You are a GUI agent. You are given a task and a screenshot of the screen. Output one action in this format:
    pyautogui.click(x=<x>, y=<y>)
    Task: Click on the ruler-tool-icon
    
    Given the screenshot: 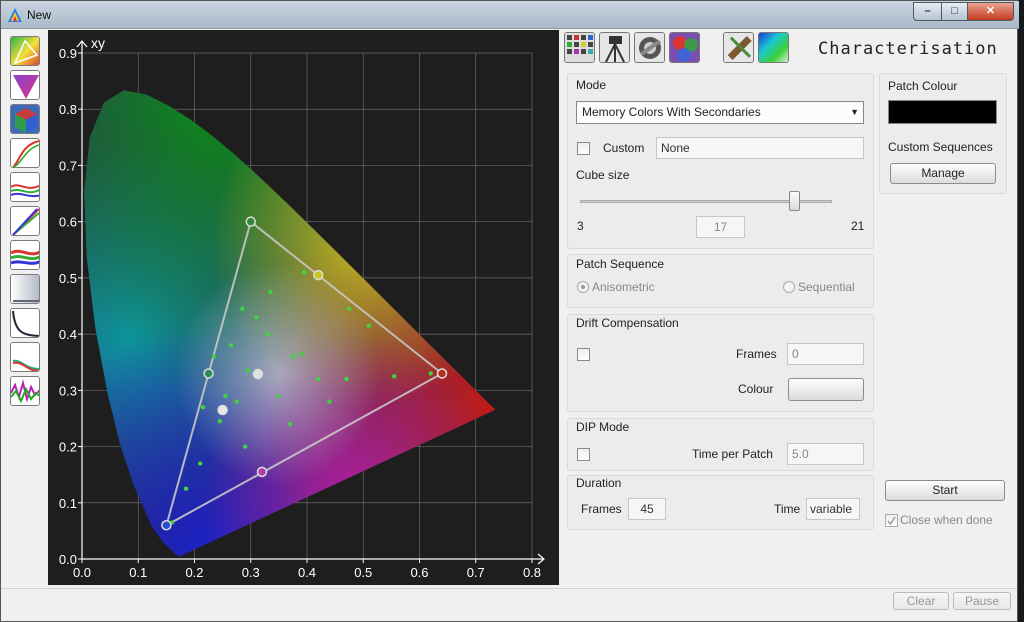 What is the action you would take?
    pyautogui.click(x=738, y=47)
    